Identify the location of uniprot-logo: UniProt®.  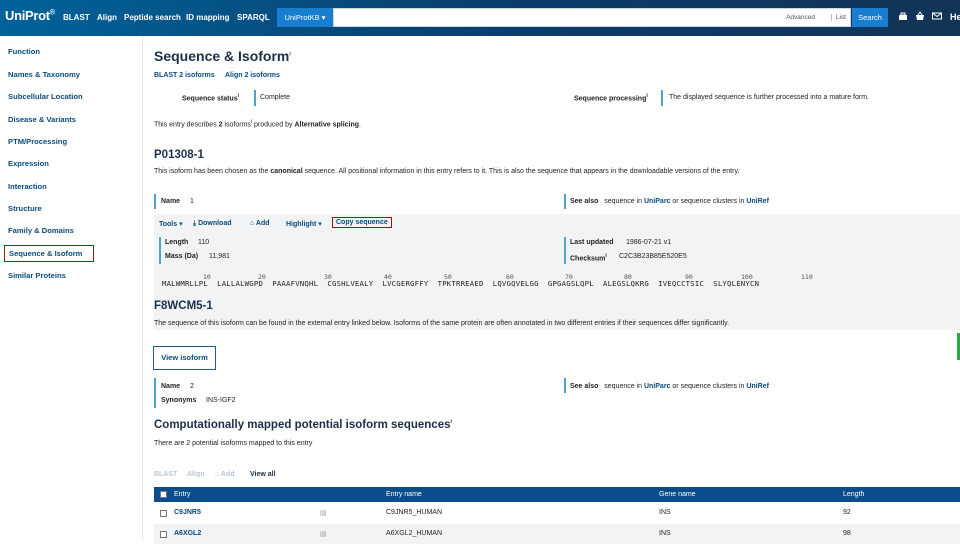
(30, 15).